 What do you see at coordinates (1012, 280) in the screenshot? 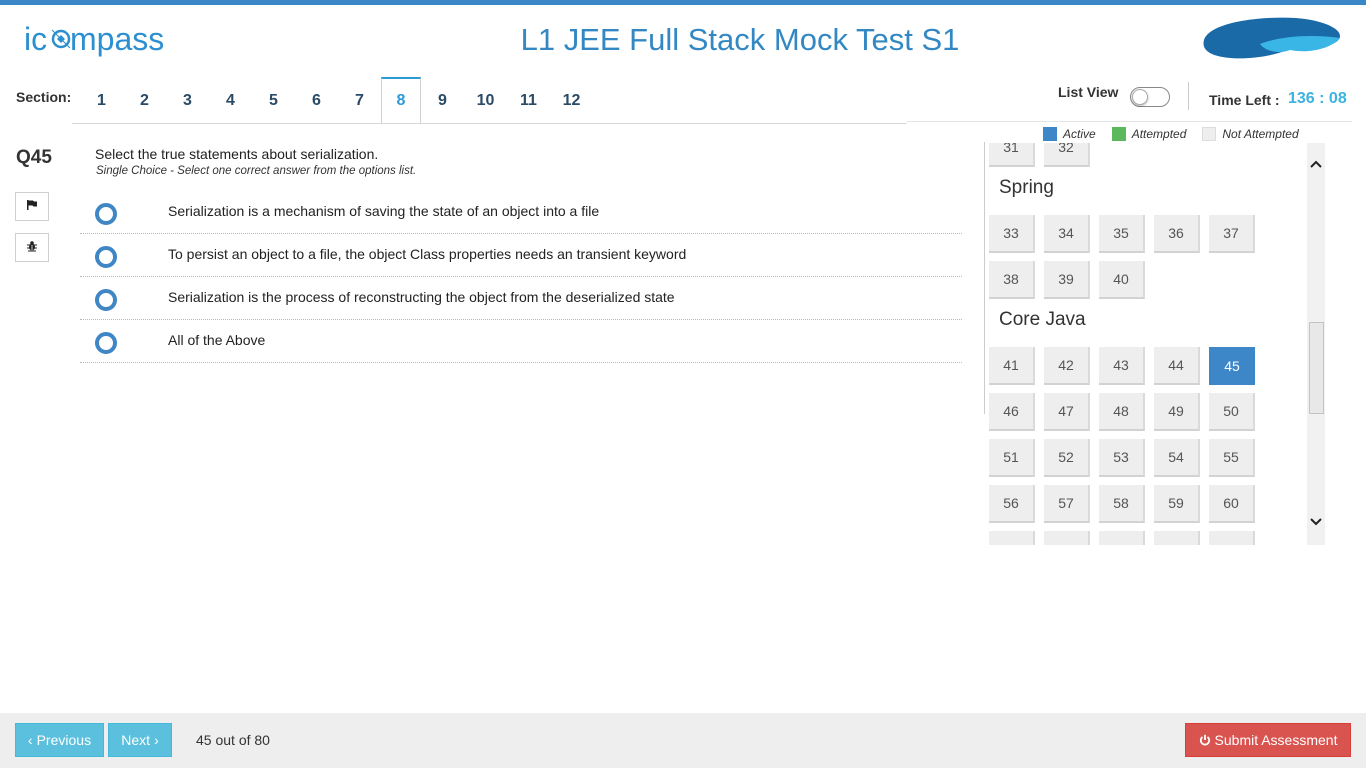
I see `question-palette-item: 38` at bounding box center [1012, 280].